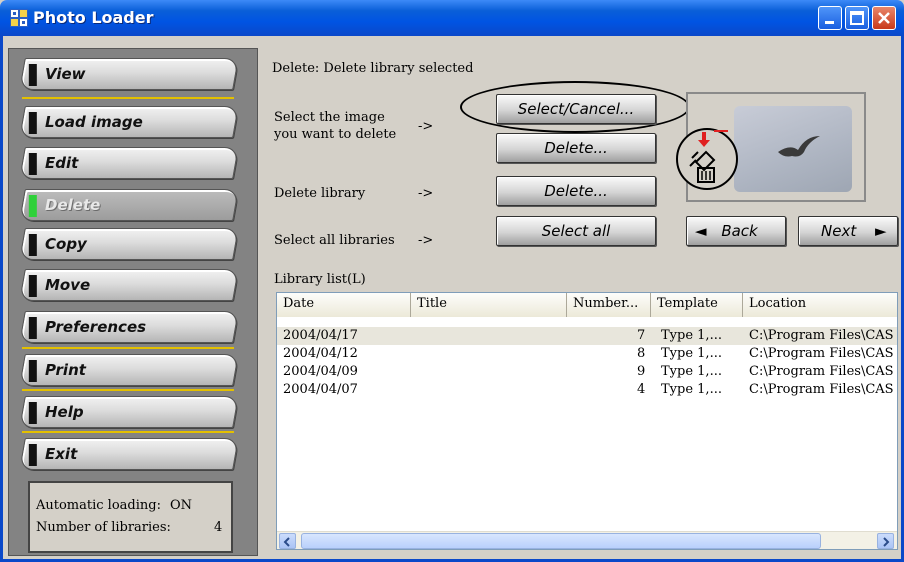  I want to click on sidebar-item-view: View, so click(129, 74).